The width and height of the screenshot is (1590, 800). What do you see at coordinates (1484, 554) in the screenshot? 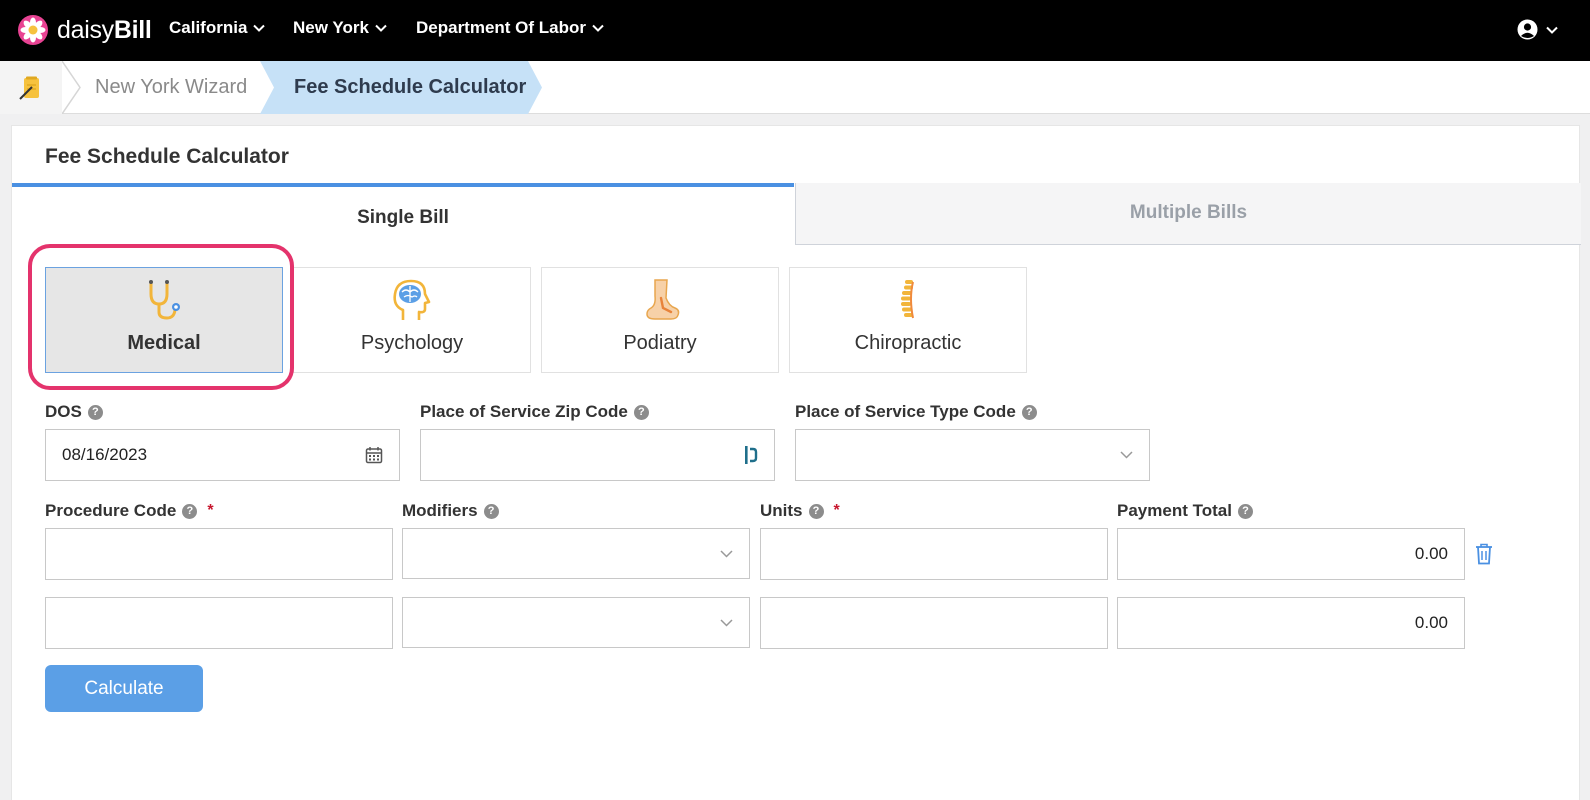
I see `trash-icon` at bounding box center [1484, 554].